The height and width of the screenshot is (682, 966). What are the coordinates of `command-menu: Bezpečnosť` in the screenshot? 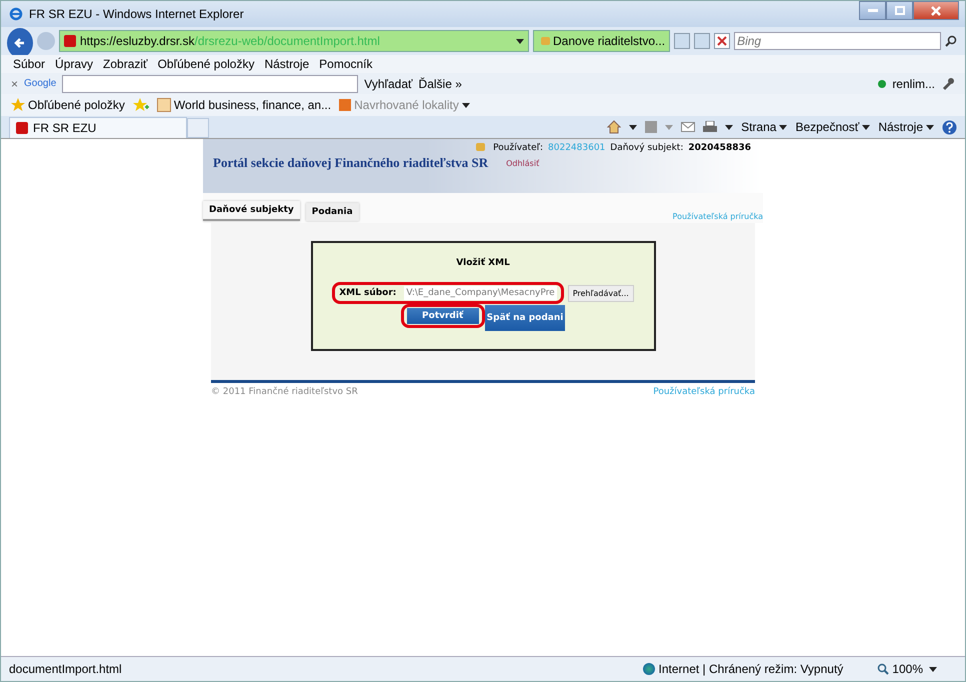 It's located at (832, 127).